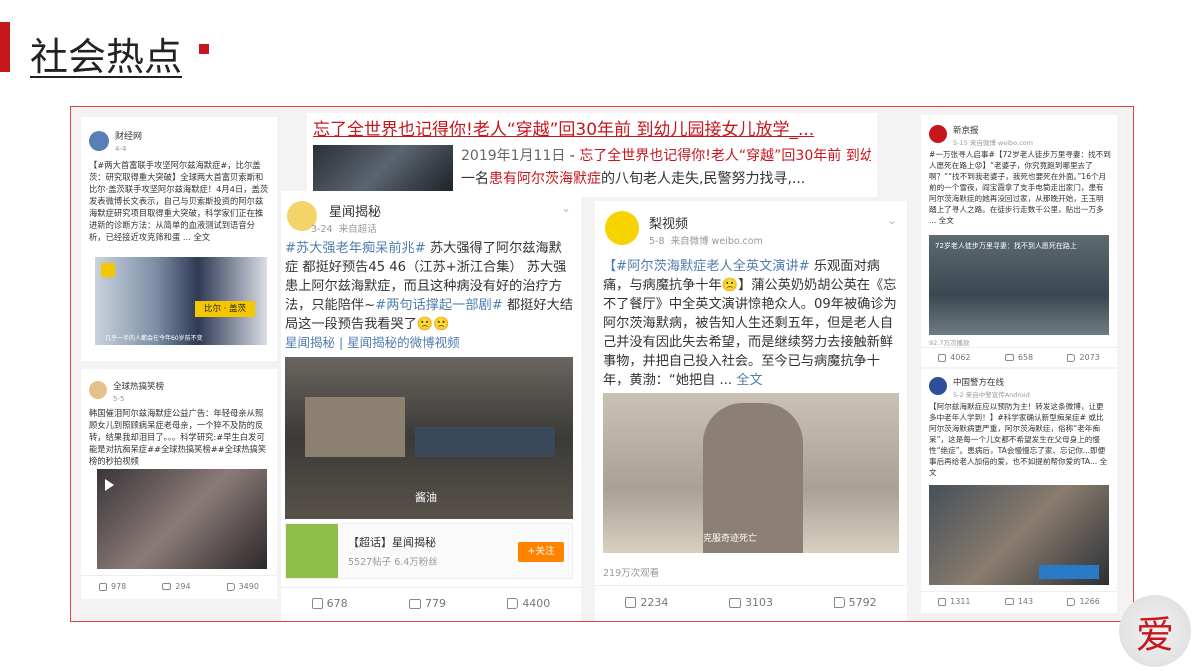 This screenshot has height=671, width=1197. What do you see at coordinates (138, 387) in the screenshot?
I see `username: 全球热搞笑榜` at bounding box center [138, 387].